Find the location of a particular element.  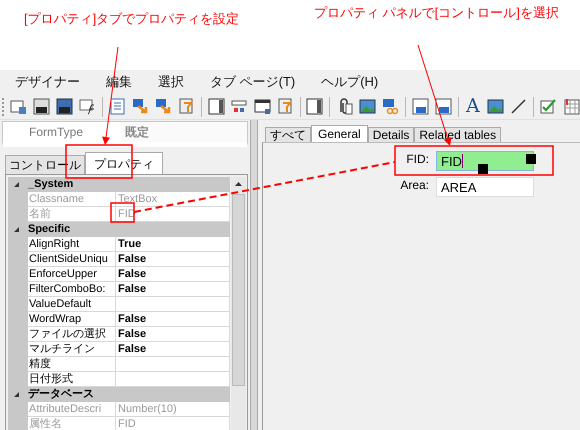

function-icon is located at coordinates (87, 106).